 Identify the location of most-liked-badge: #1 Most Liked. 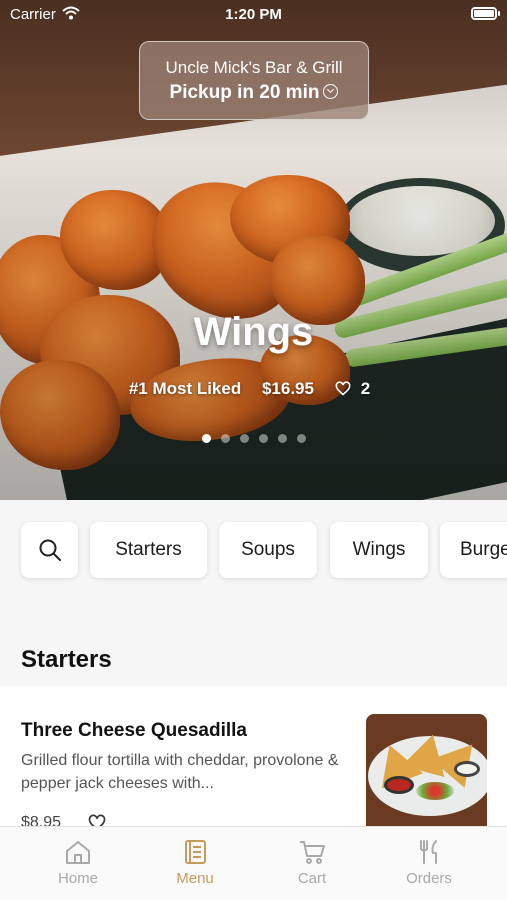
(185, 388).